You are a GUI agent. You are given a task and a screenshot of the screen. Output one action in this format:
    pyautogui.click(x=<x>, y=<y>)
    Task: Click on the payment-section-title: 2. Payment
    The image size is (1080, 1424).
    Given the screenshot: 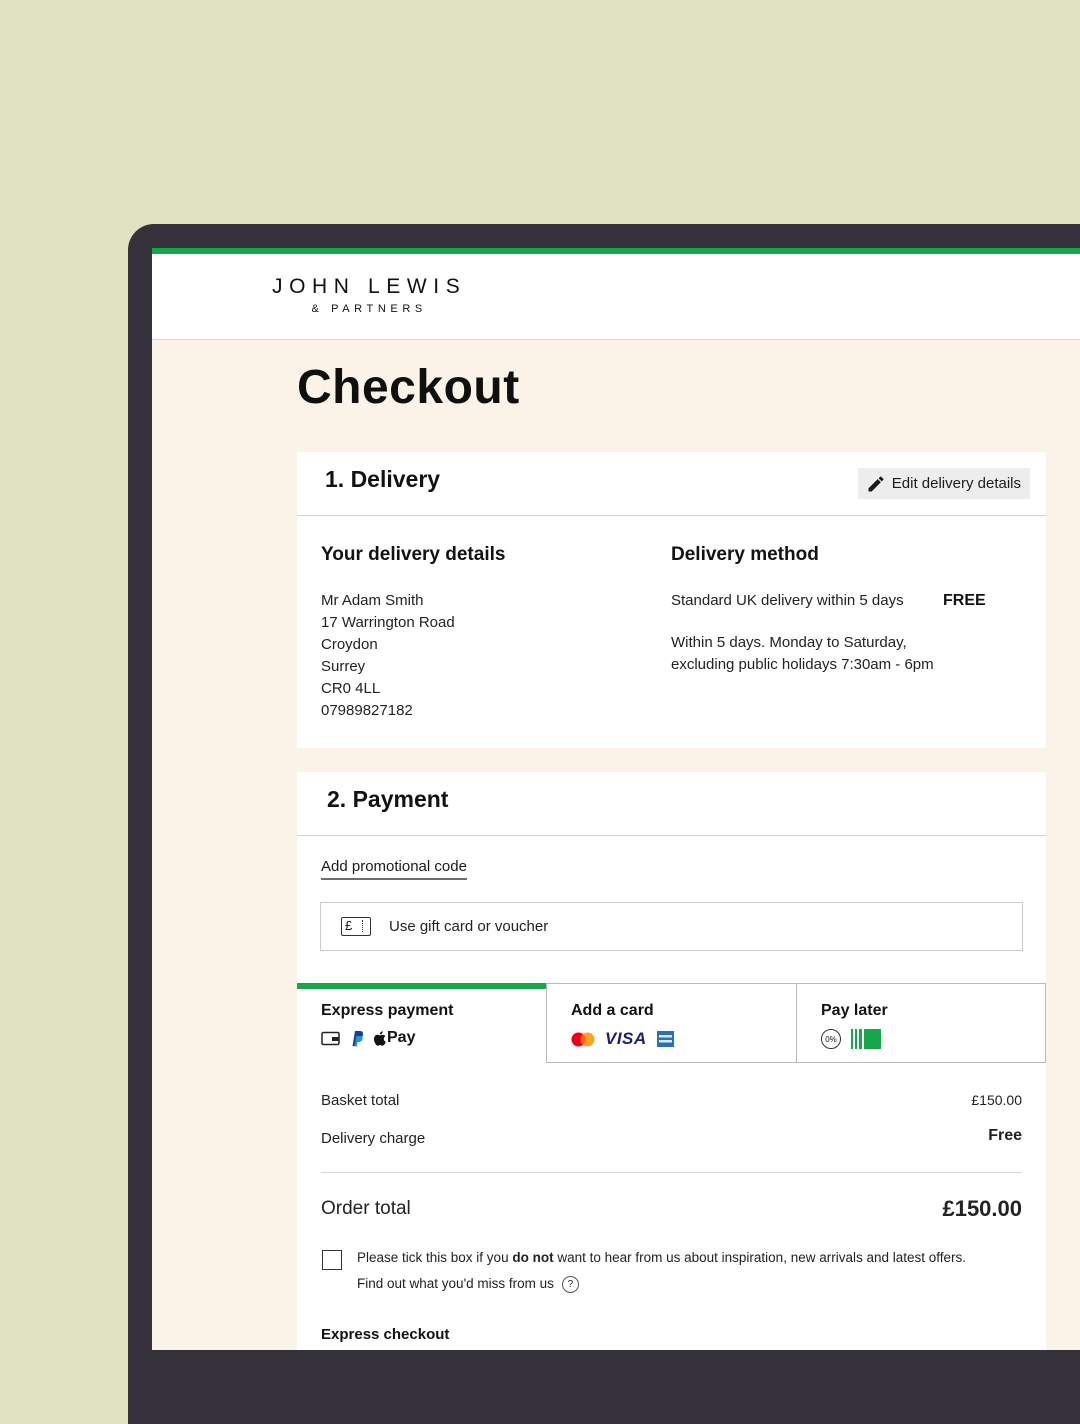 What is the action you would take?
    pyautogui.click(x=388, y=799)
    